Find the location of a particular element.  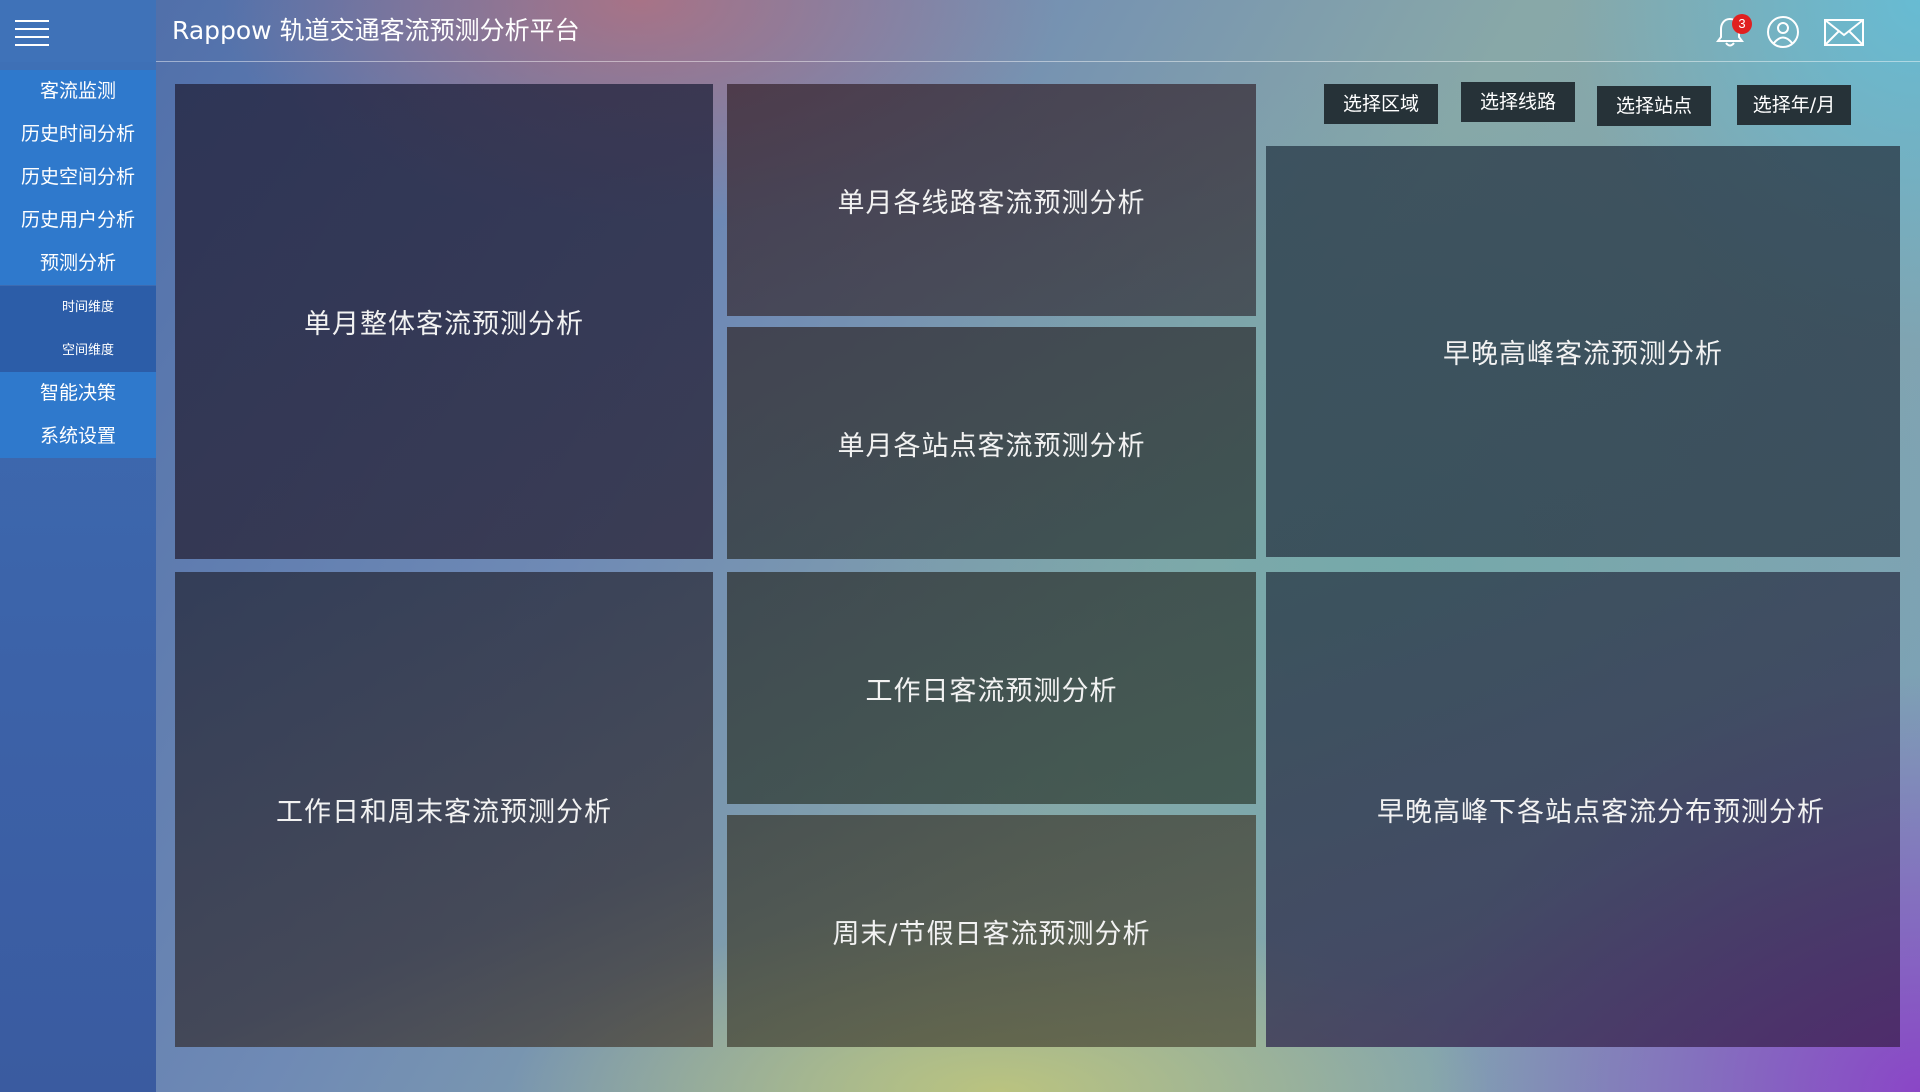

mail-icon is located at coordinates (1844, 32).